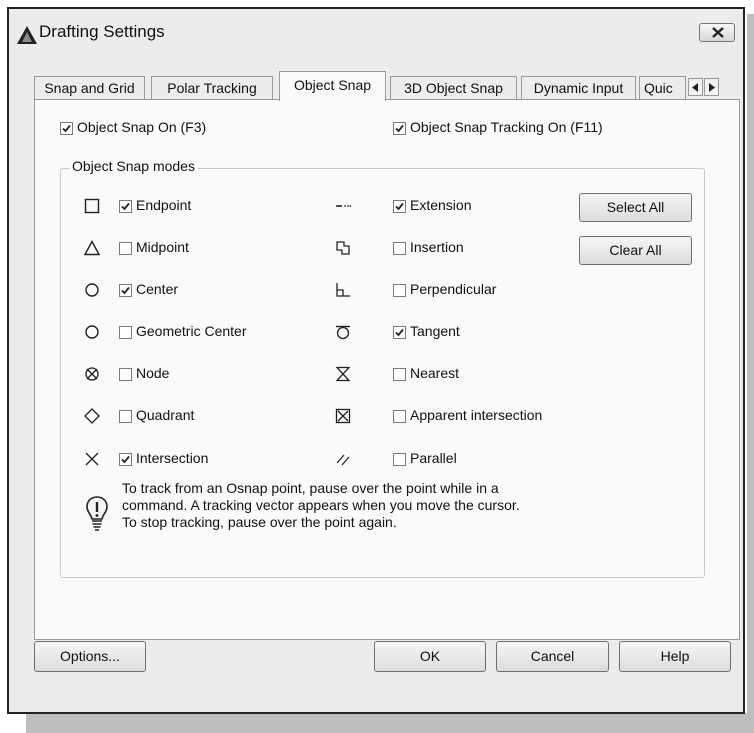  Describe the element at coordinates (157, 289) in the screenshot. I see `center-label: Center` at that location.